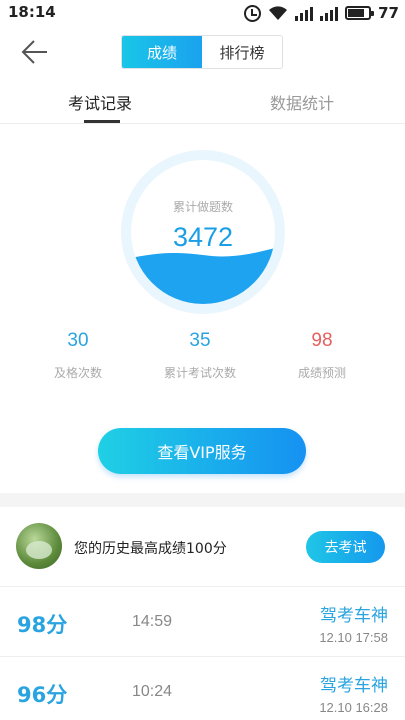 This screenshot has width=405, height=720. Describe the element at coordinates (202, 688) in the screenshot. I see `record-row: 96分 10:24 驾考车神 12.10 16:28` at that location.